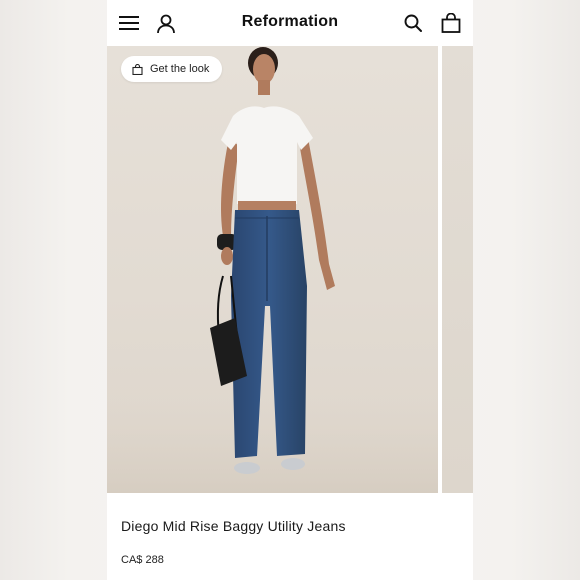 The height and width of the screenshot is (580, 580). Describe the element at coordinates (290, 23) in the screenshot. I see `top-nav-bar: Reformation` at that location.